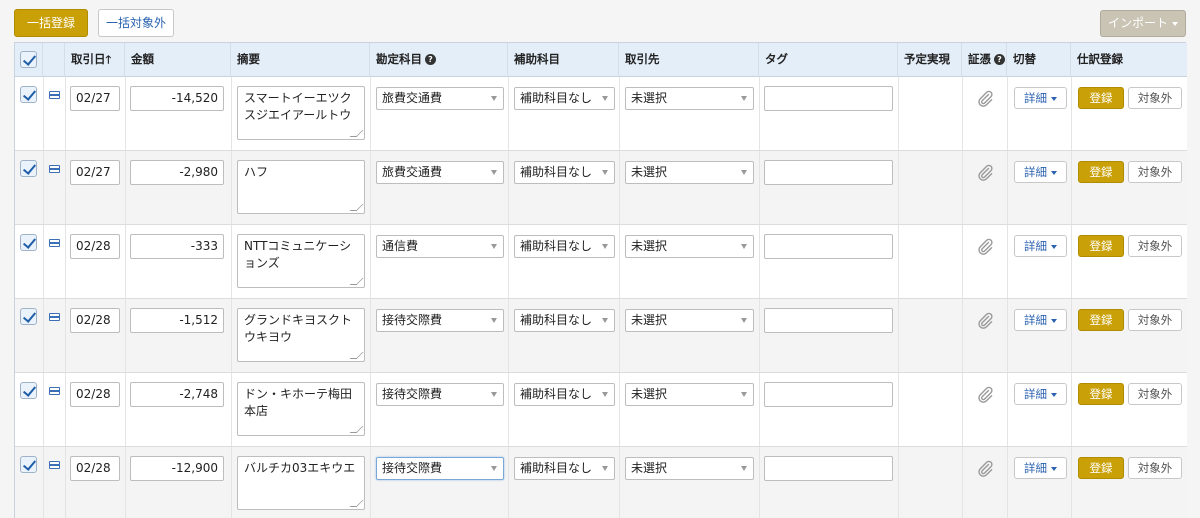 This screenshot has width=1200, height=518. Describe the element at coordinates (440, 246) in the screenshot. I see `account-select: 通信費` at that location.